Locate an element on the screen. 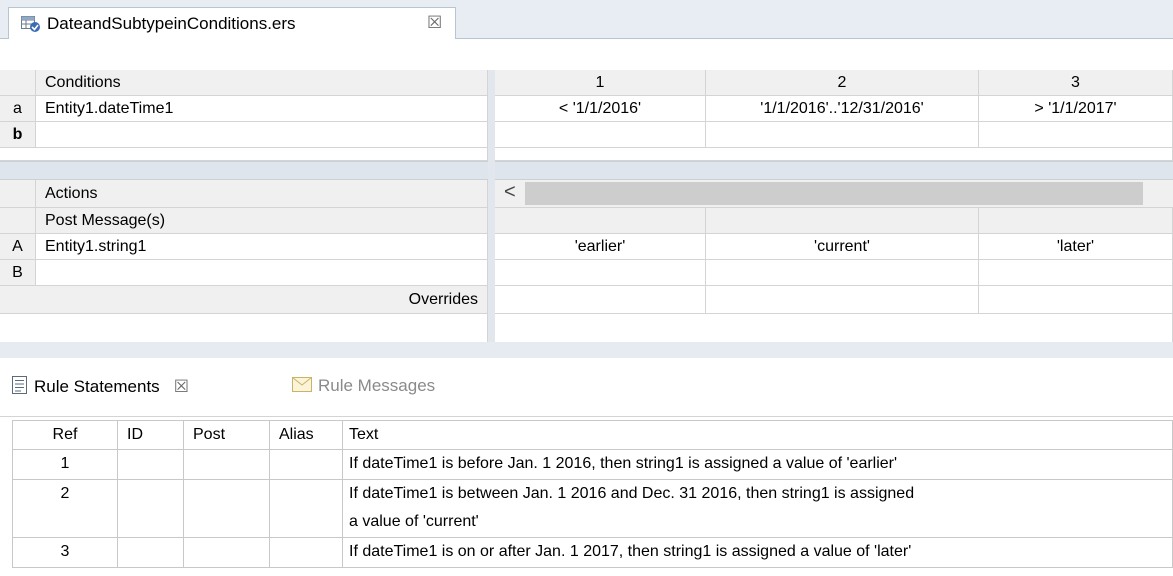 This screenshot has height=576, width=1173. column-header-alias: Alias is located at coordinates (306, 435).